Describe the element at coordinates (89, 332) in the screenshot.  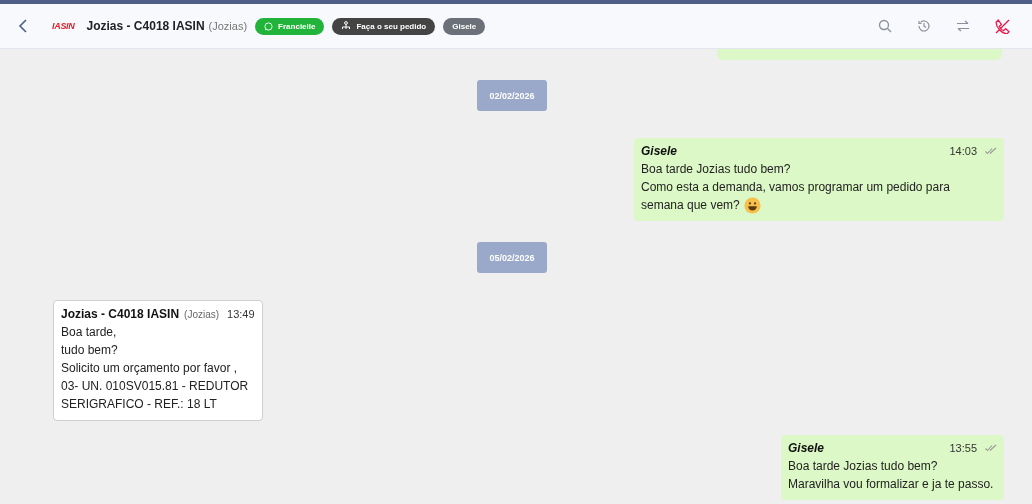
I see `message-text: Boa tarde,` at that location.